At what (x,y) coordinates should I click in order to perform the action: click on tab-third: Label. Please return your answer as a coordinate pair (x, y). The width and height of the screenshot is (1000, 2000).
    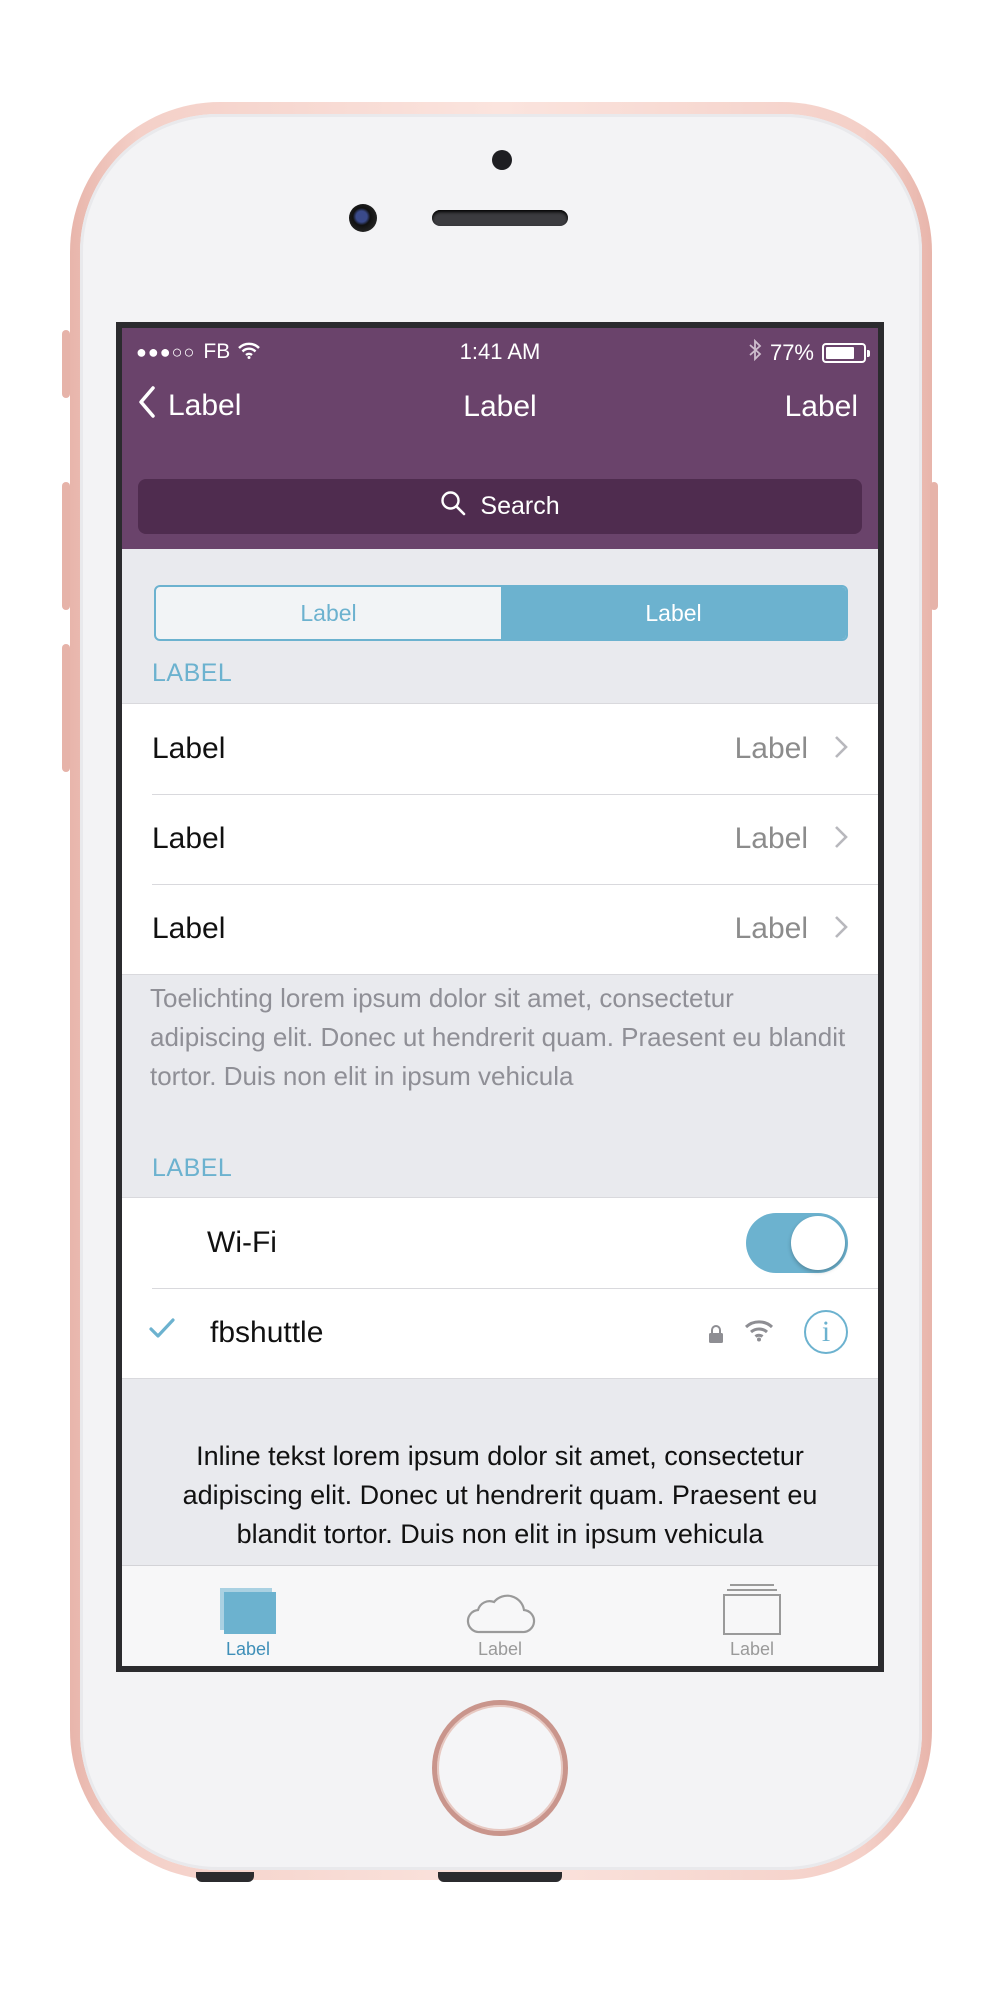
    Looking at the image, I should click on (752, 1616).